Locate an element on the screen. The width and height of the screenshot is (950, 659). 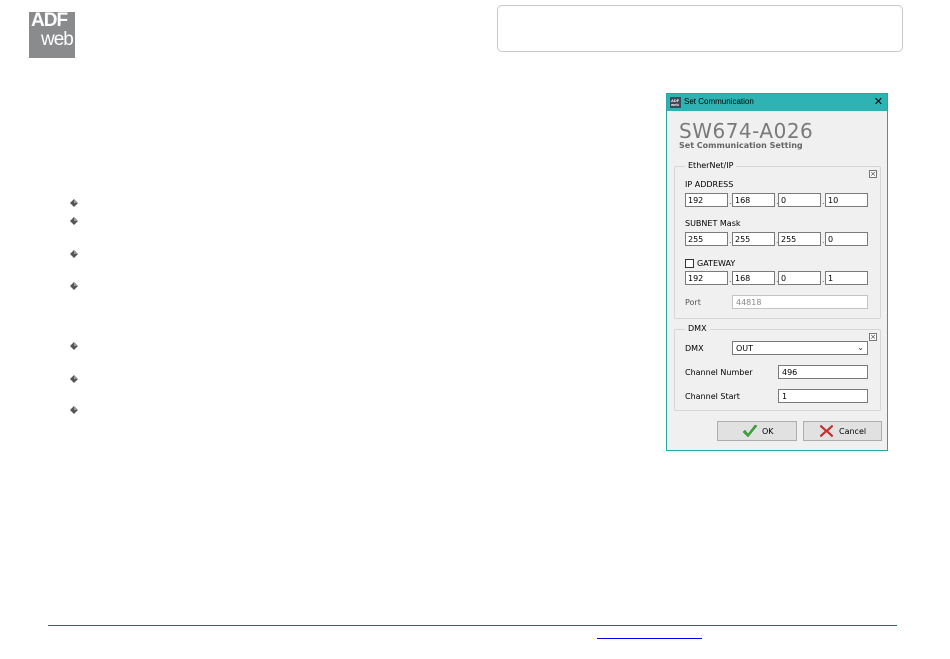
dialog-titlebar: ADF web Set Communication ✕ is located at coordinates (777, 102).